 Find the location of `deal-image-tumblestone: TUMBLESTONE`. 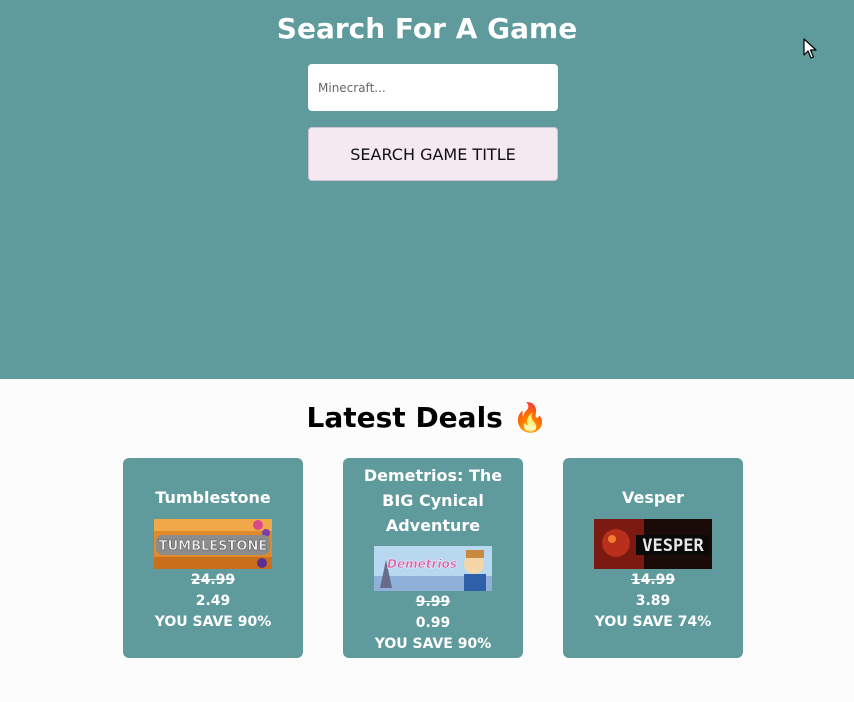

deal-image-tumblestone: TUMBLESTONE is located at coordinates (213, 544).